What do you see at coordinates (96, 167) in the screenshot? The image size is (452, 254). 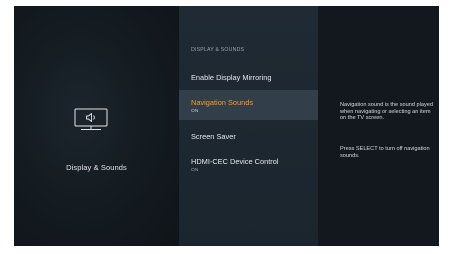 I see `category-label: Display & Sounds` at bounding box center [96, 167].